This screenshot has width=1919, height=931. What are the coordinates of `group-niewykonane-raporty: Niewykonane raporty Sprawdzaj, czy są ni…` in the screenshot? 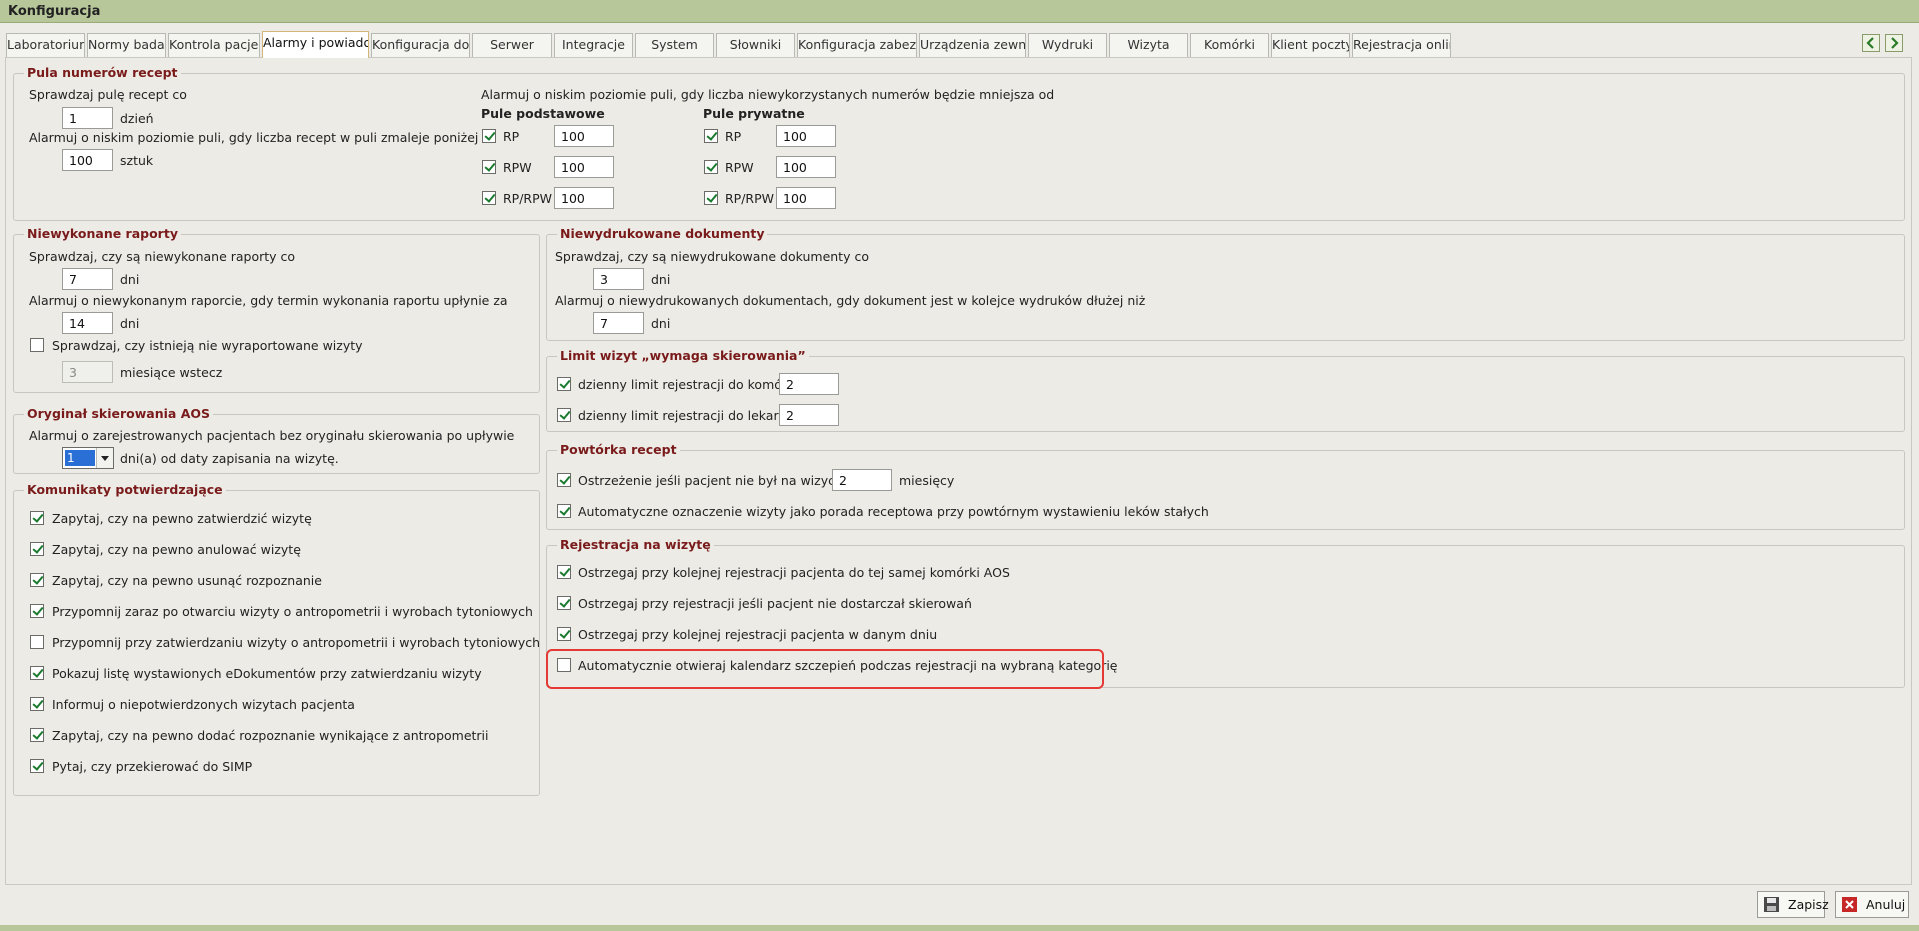 It's located at (276, 309).